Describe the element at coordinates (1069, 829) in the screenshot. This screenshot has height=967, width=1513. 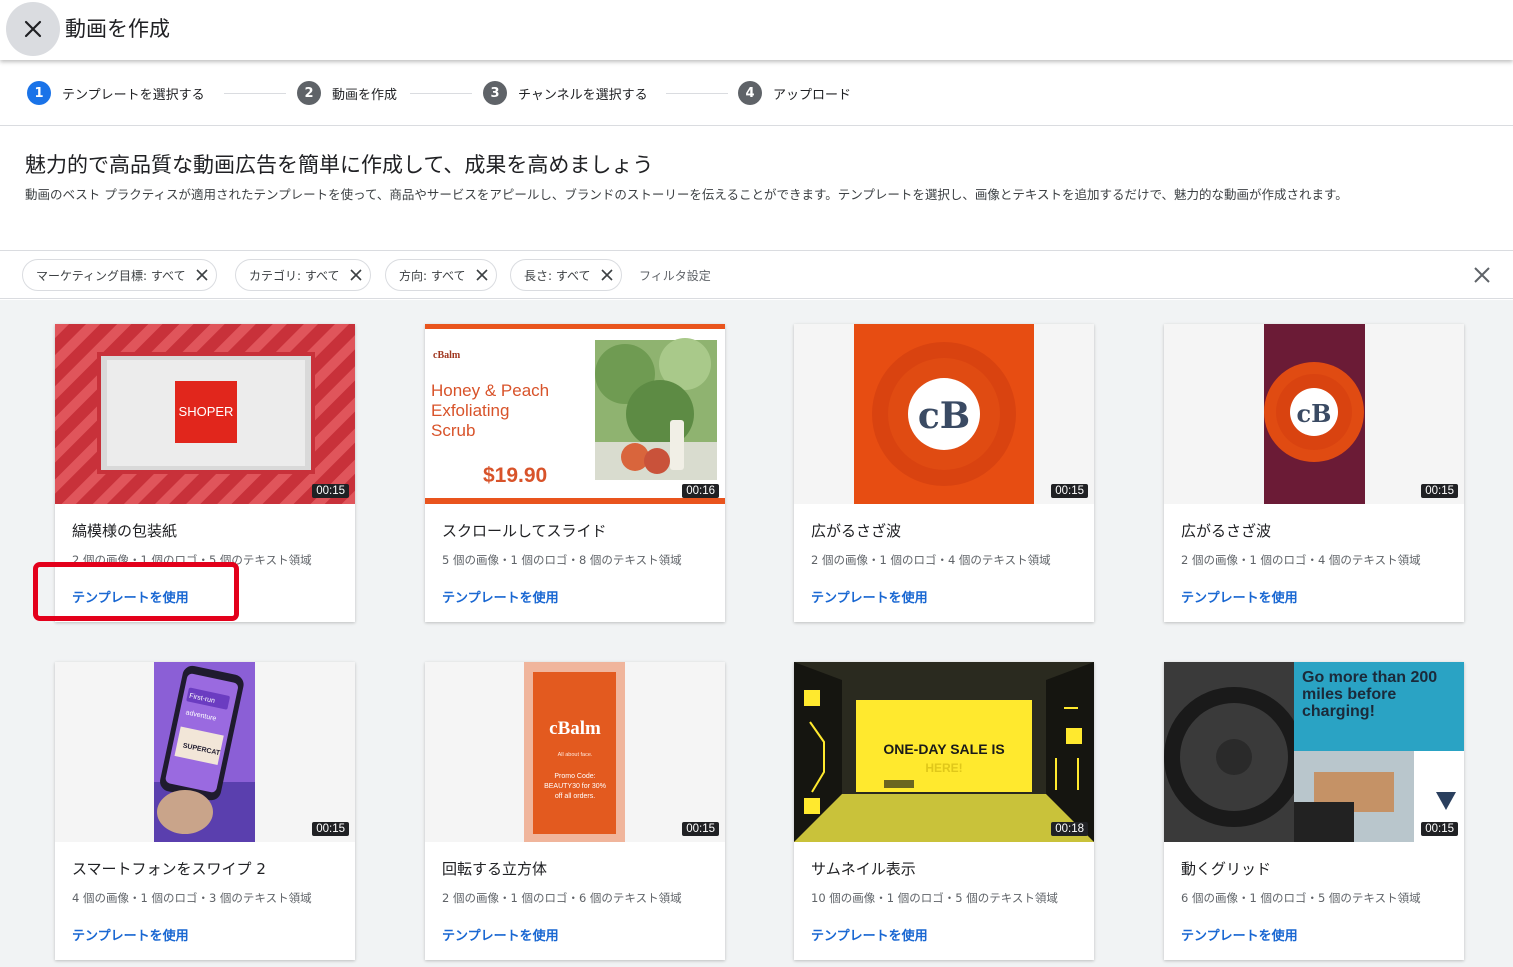
I see `duration-badge: 00:18` at that location.